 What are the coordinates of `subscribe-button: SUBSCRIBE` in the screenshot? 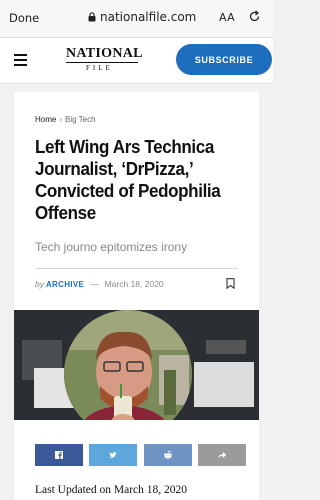 It's located at (224, 59).